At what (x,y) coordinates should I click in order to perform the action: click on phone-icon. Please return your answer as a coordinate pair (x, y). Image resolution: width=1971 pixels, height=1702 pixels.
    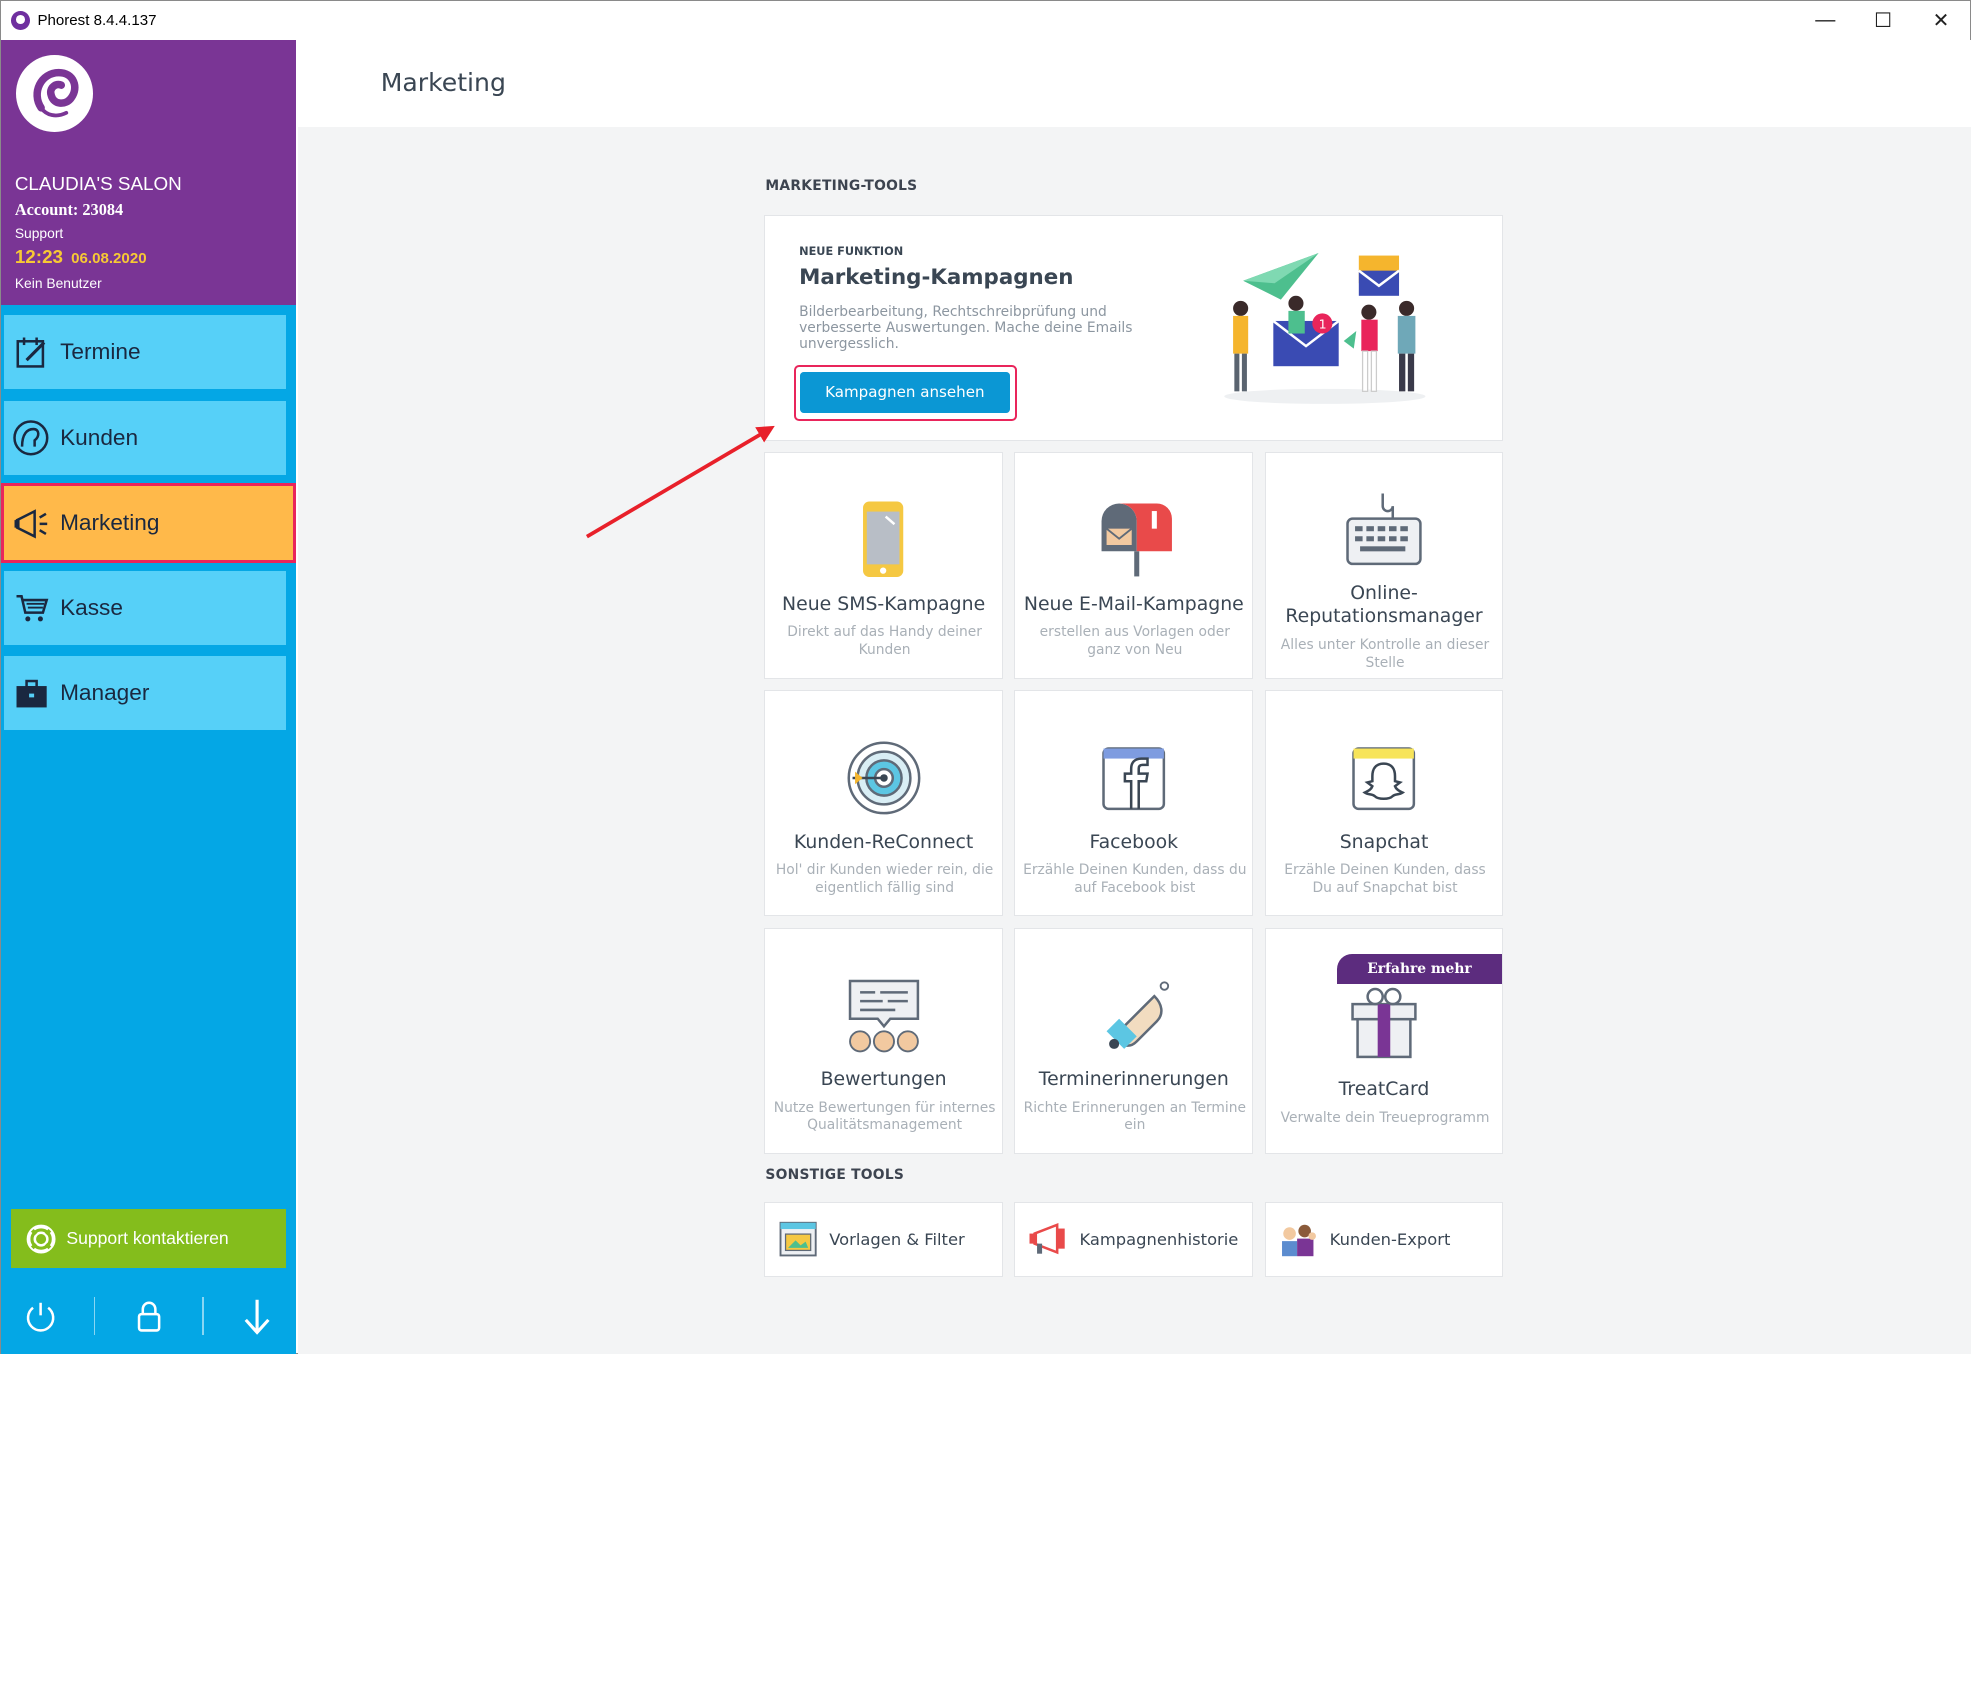
    Looking at the image, I should click on (883, 539).